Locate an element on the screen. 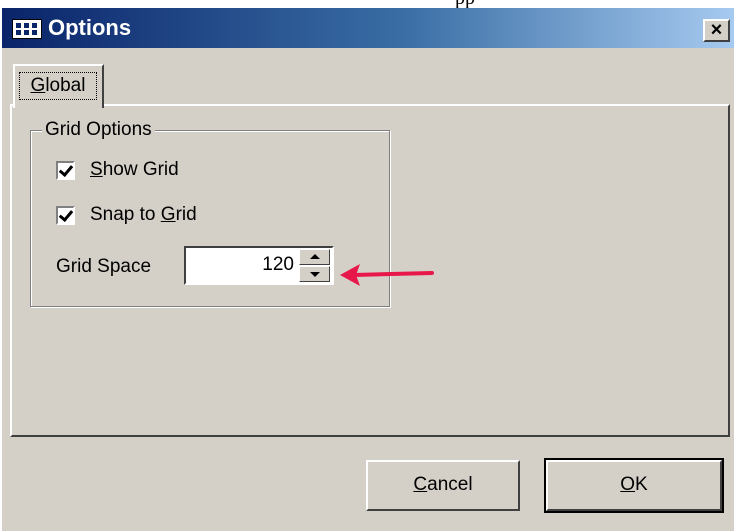 The height and width of the screenshot is (531, 736). tab-global-hotkey: G is located at coordinates (38, 85).